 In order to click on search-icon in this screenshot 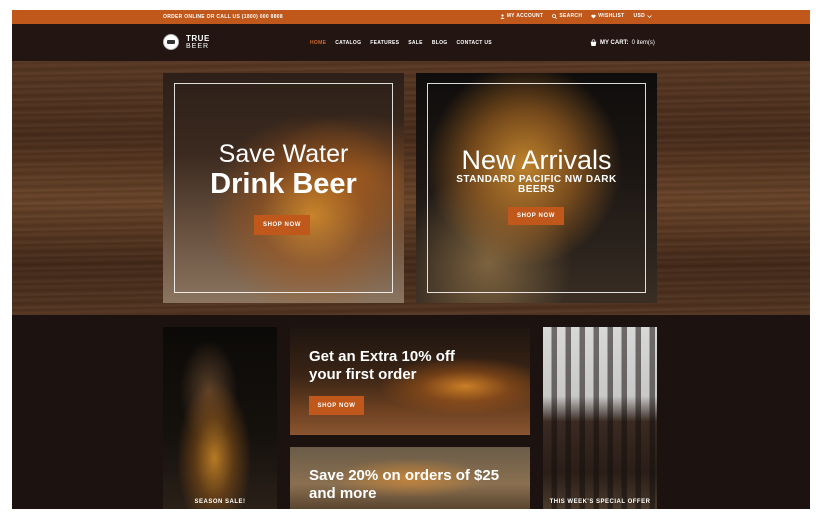, I will do `click(555, 16)`.